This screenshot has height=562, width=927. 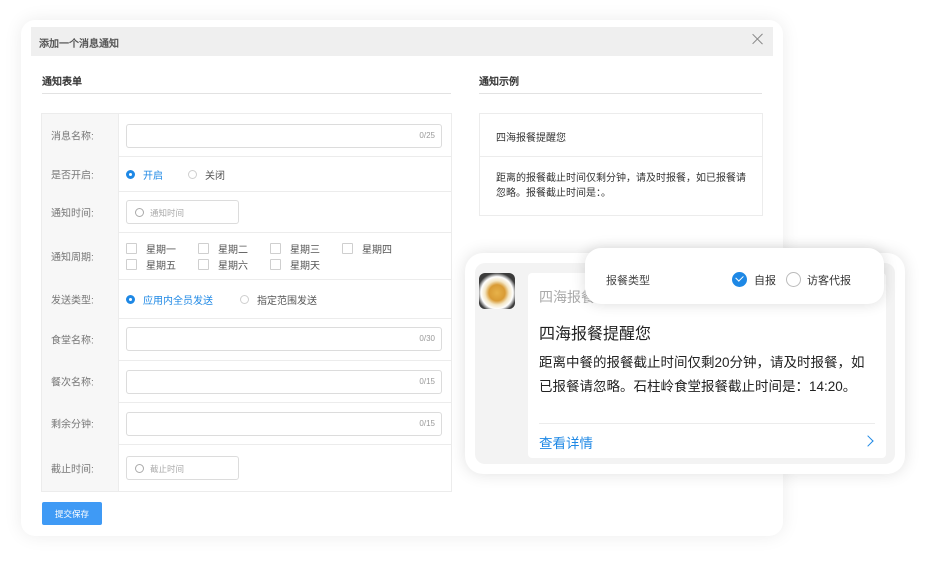 What do you see at coordinates (765, 280) in the screenshot?
I see `option-self-report: 自报` at bounding box center [765, 280].